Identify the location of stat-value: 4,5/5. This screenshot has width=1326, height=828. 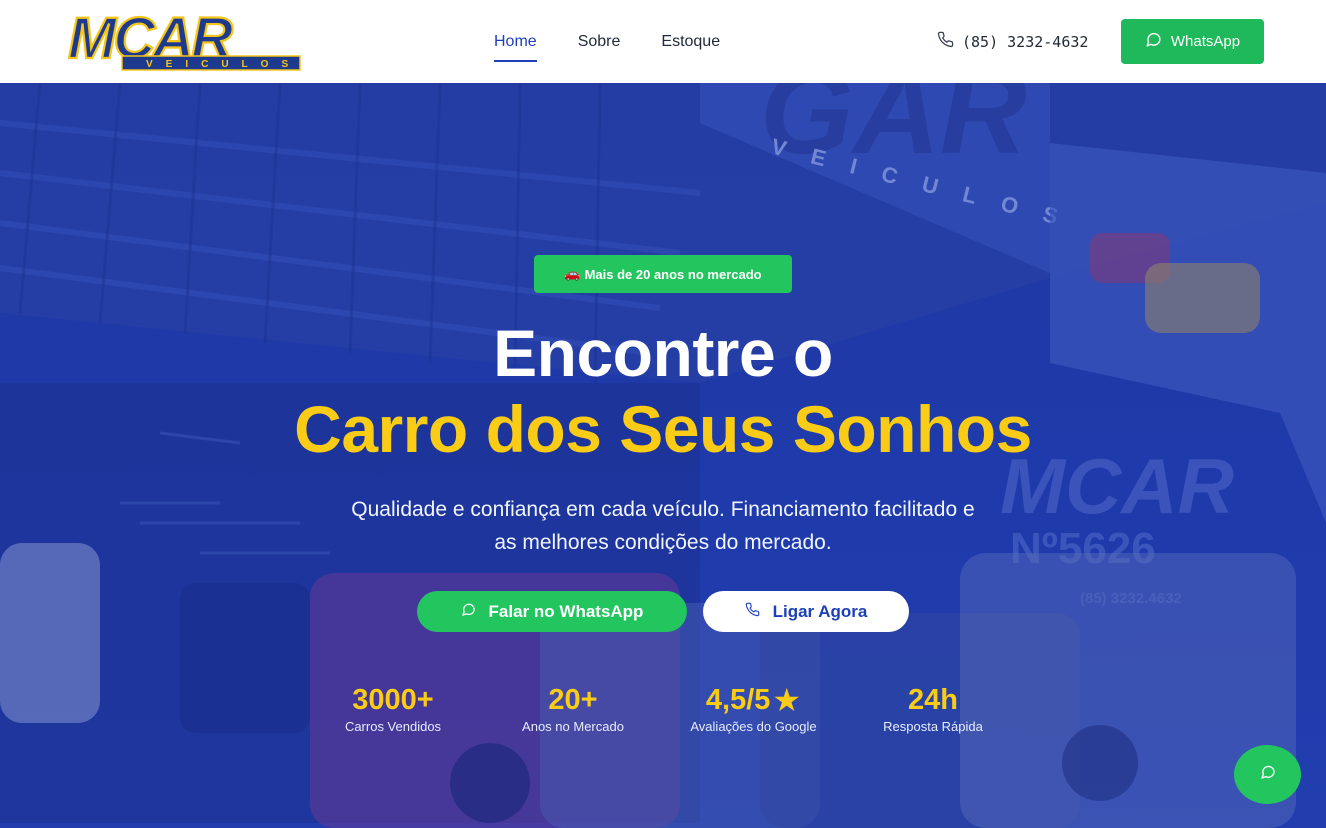
(738, 700).